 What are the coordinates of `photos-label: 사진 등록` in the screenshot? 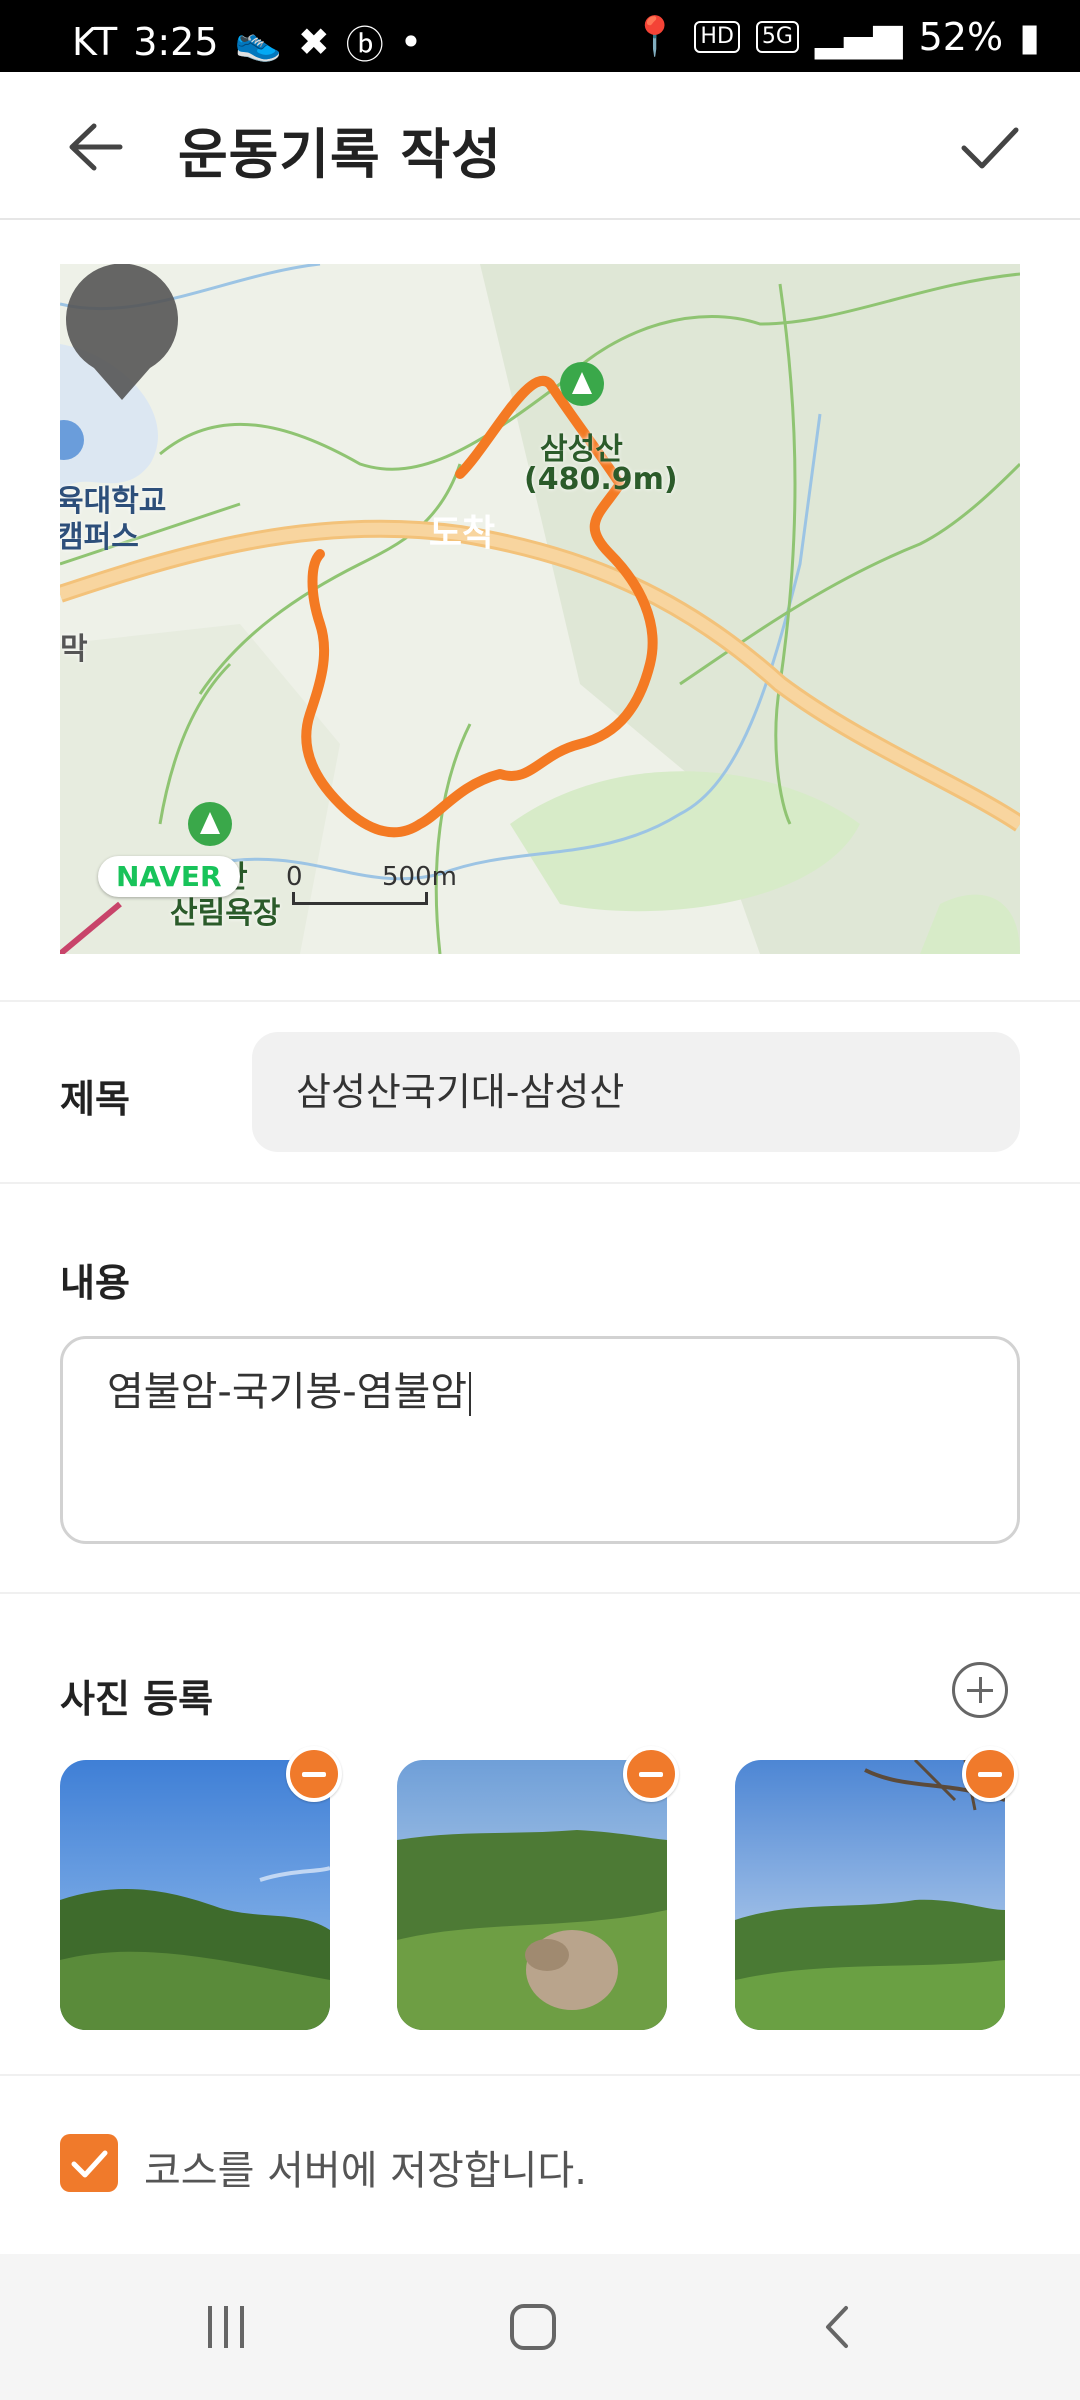 It's located at (137, 1699).